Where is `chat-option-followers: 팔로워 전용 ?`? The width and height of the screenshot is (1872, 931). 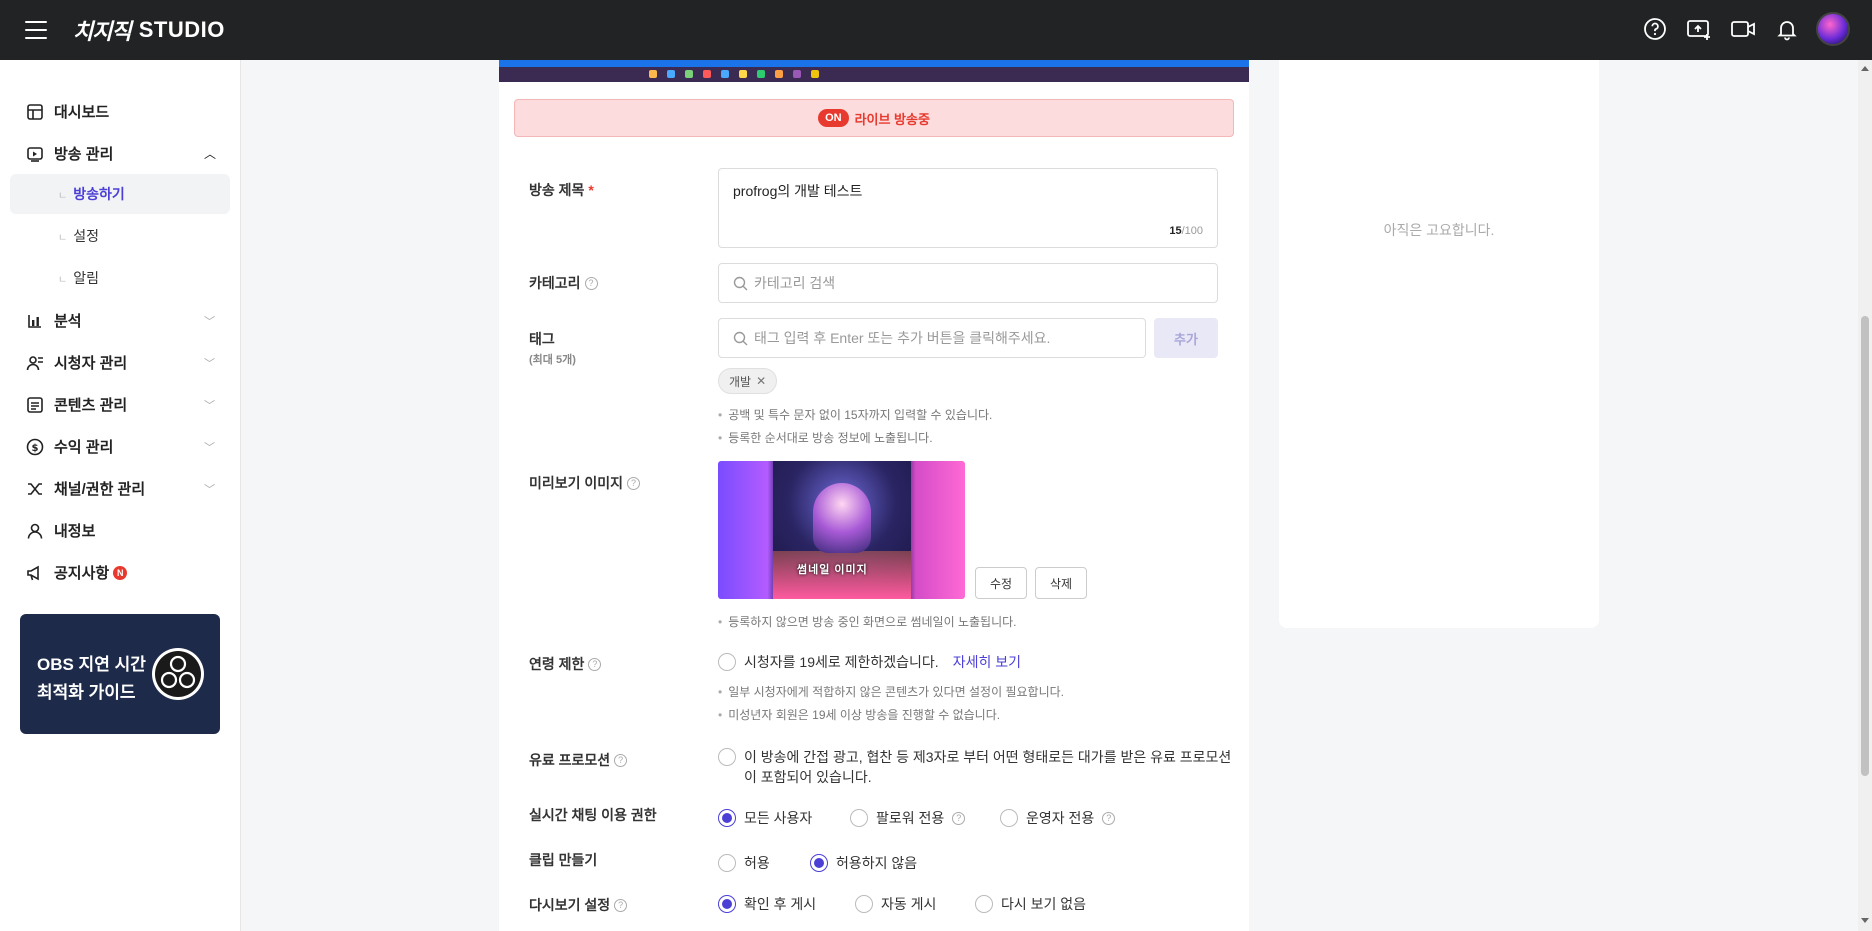 chat-option-followers: 팔로워 전용 ? is located at coordinates (908, 818).